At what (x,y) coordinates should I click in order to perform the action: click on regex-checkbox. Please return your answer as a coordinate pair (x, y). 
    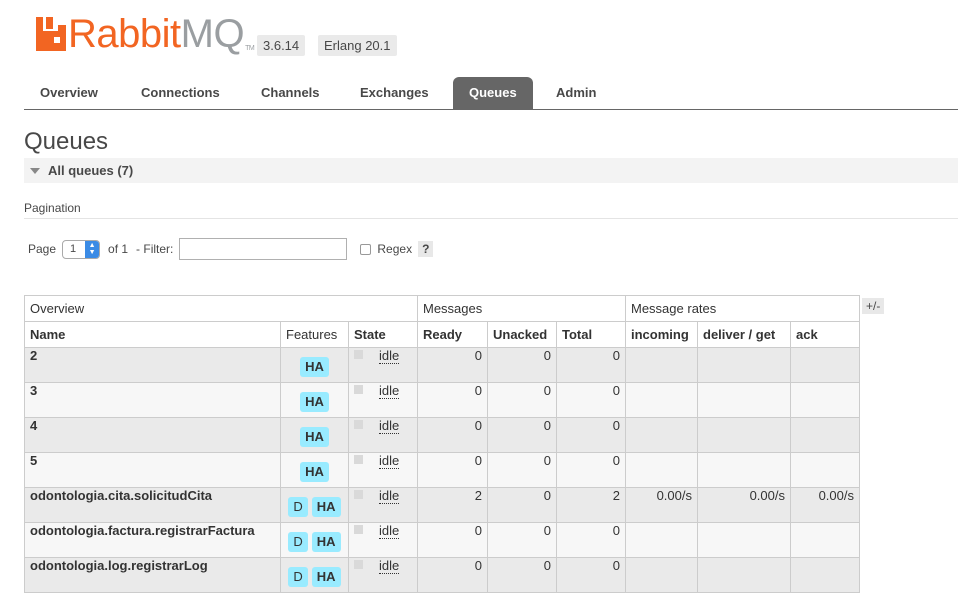
    Looking at the image, I should click on (366, 249).